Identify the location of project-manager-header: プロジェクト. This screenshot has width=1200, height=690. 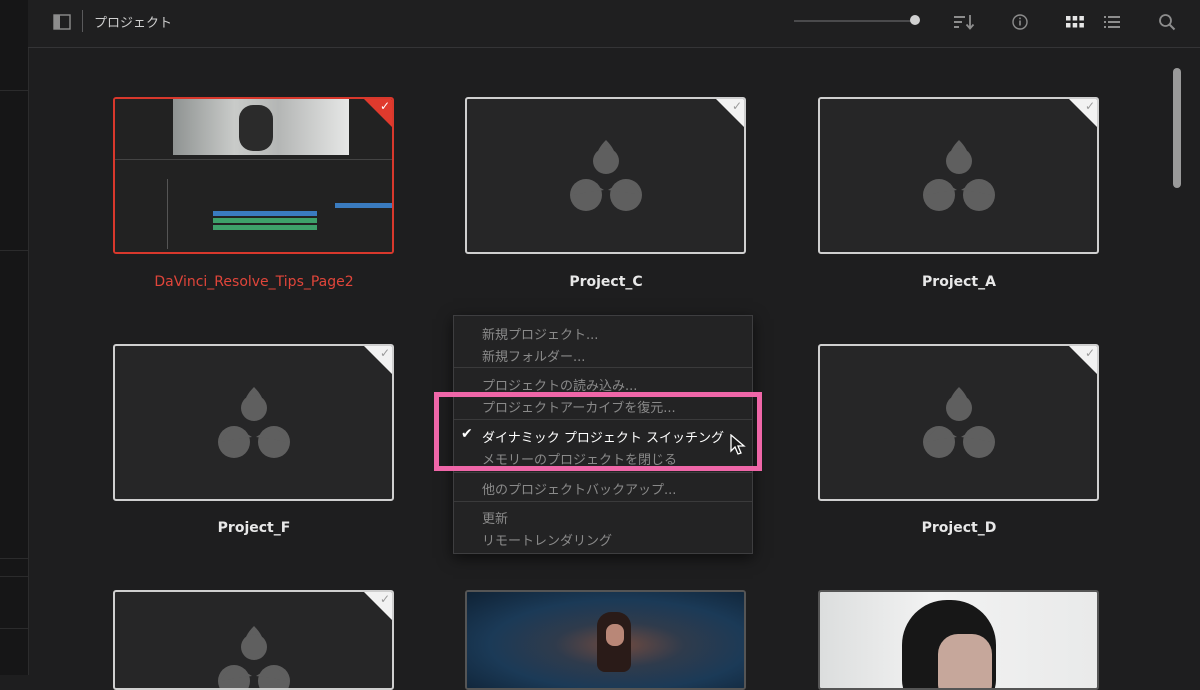
(614, 24).